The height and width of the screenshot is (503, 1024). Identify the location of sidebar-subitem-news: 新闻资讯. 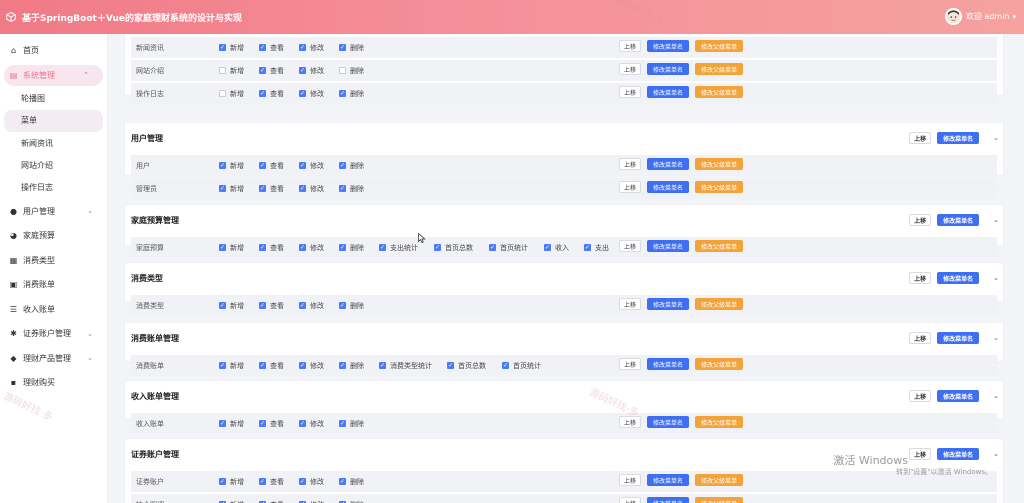
(53, 143).